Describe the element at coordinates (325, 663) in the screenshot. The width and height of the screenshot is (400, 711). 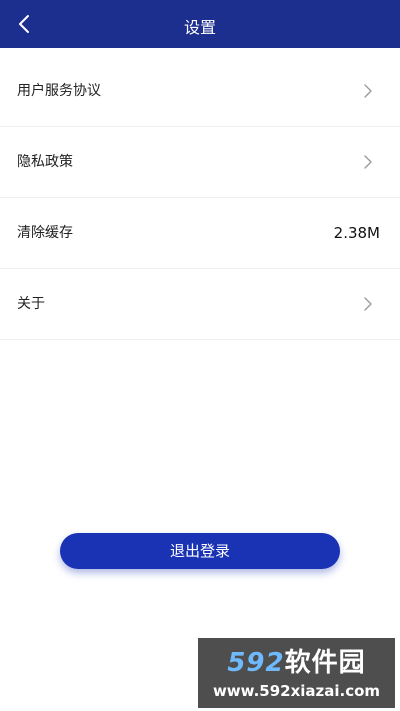
I see `watermark-name: 软件园` at that location.